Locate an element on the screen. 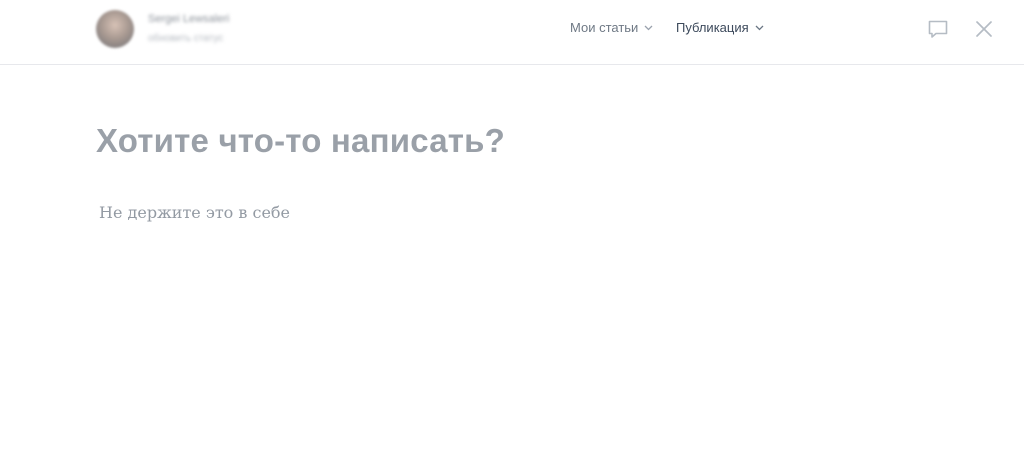 Image resolution: width=1024 pixels, height=475 pixels. my-articles-label: Мои статьи is located at coordinates (604, 27).